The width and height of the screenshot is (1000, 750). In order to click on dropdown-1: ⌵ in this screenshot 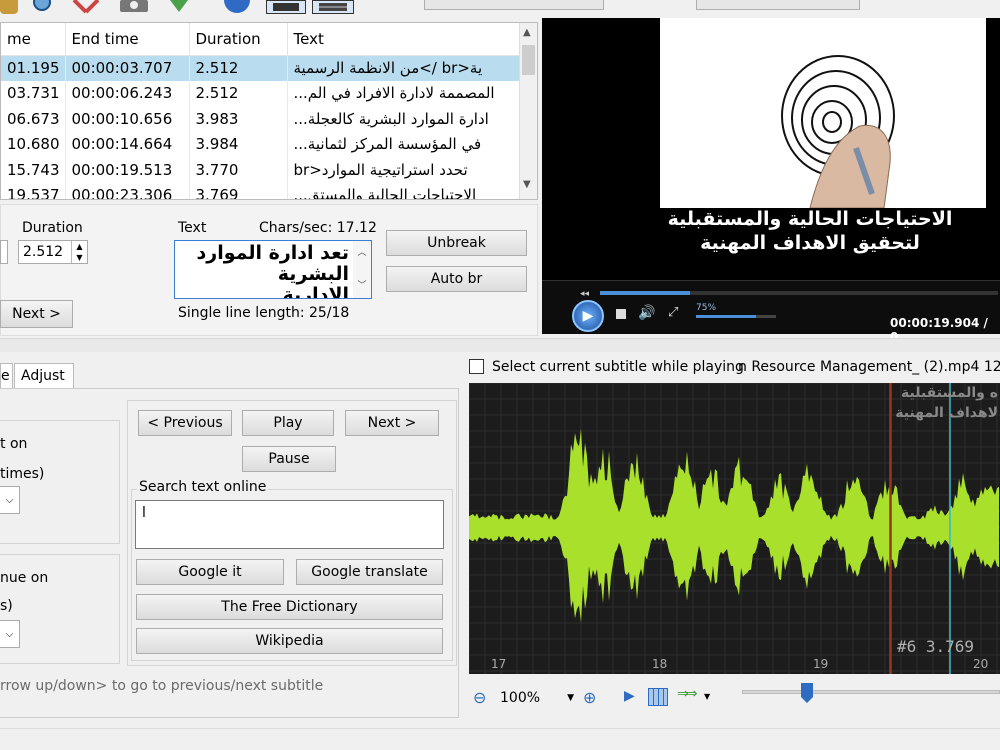, I will do `click(10, 500)`.